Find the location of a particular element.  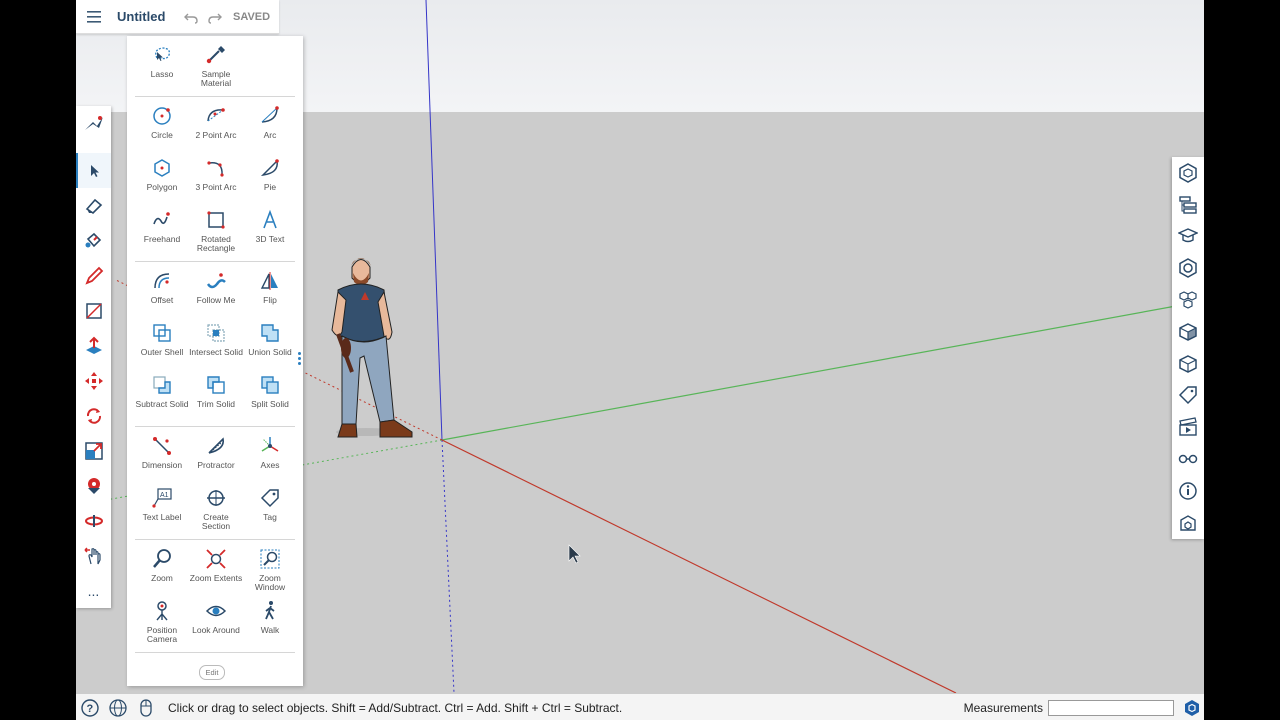

mouse-icon is located at coordinates (146, 707).